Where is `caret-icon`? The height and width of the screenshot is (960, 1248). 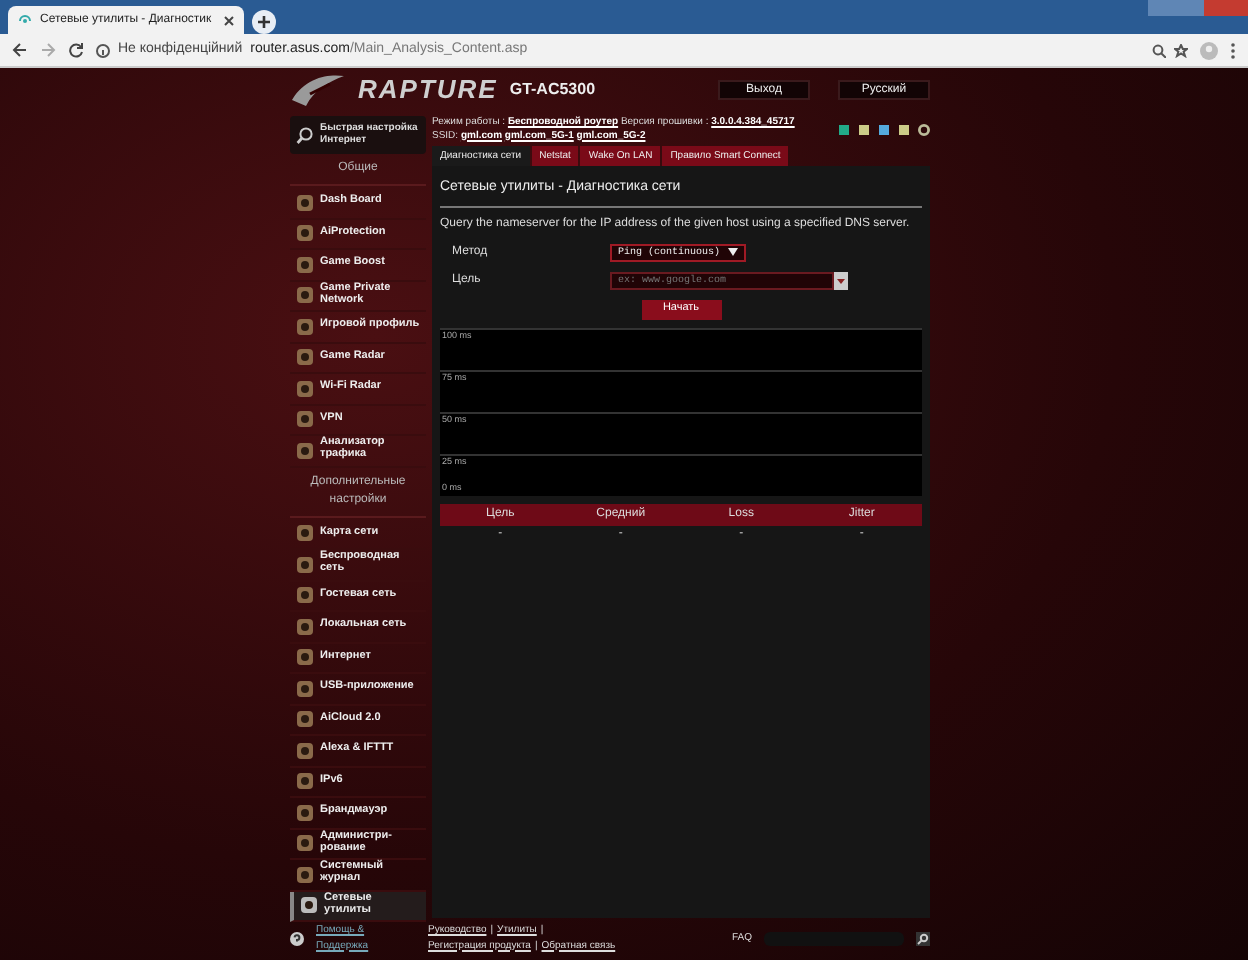 caret-icon is located at coordinates (733, 252).